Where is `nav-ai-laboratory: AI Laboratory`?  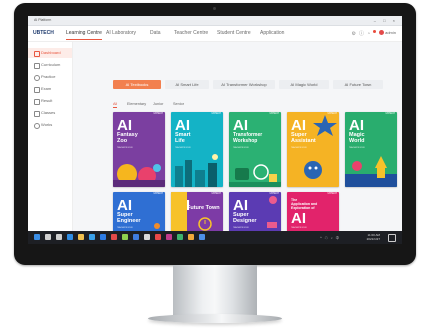
nav-ai-laboratory: AI Laboratory is located at coordinates (121, 33).